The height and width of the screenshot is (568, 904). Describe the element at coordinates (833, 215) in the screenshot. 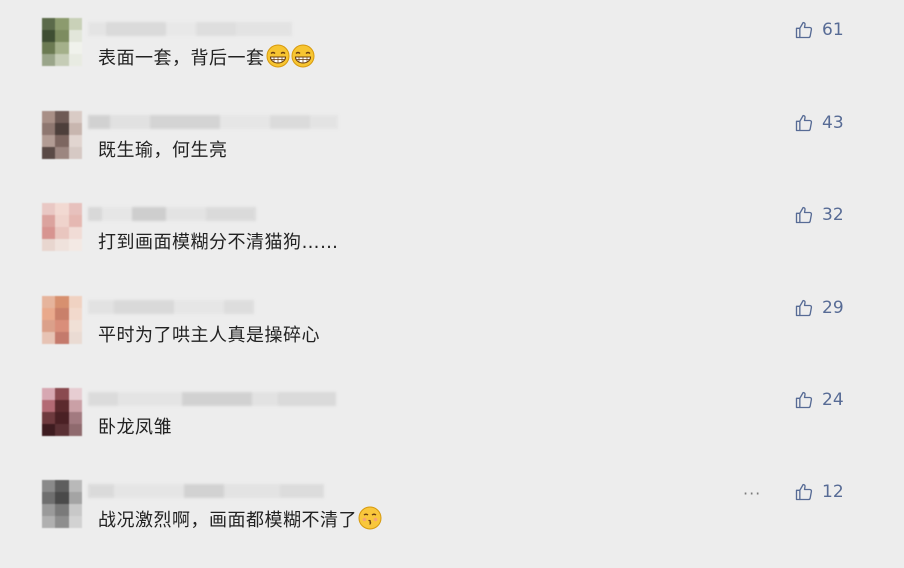

I see `like-count: 32` at that location.